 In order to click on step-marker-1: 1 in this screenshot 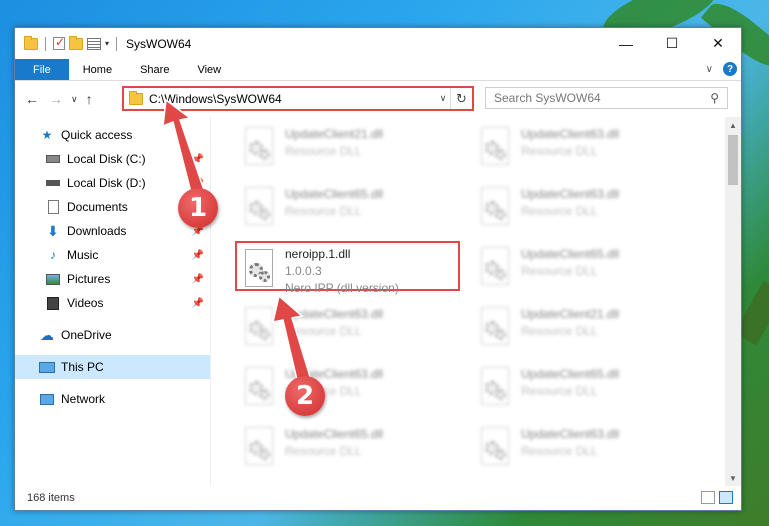, I will do `click(198, 208)`.